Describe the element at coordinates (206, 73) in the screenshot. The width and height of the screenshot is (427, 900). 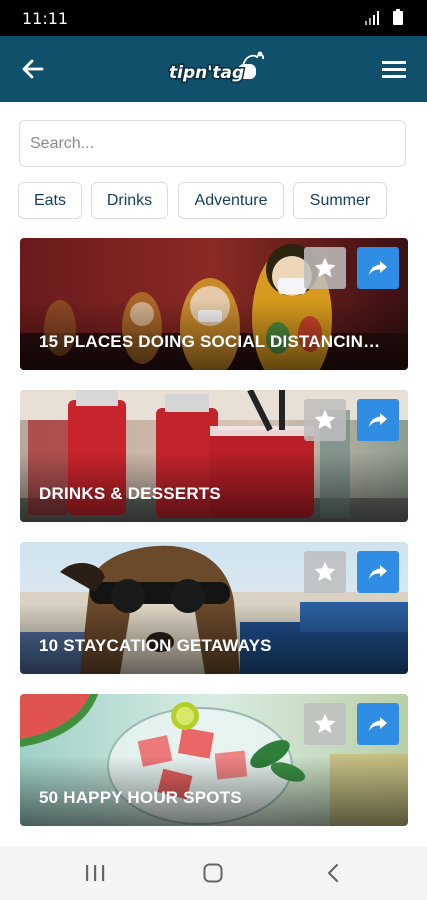
I see `logo-text: tipn'tag` at that location.